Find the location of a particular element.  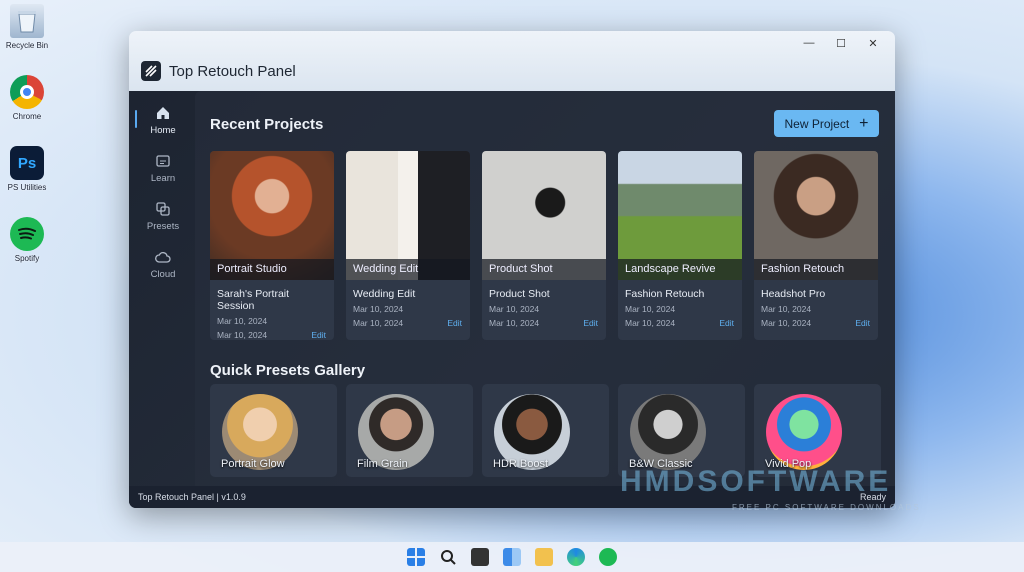

project-name: Headshot Pro is located at coordinates (793, 294).